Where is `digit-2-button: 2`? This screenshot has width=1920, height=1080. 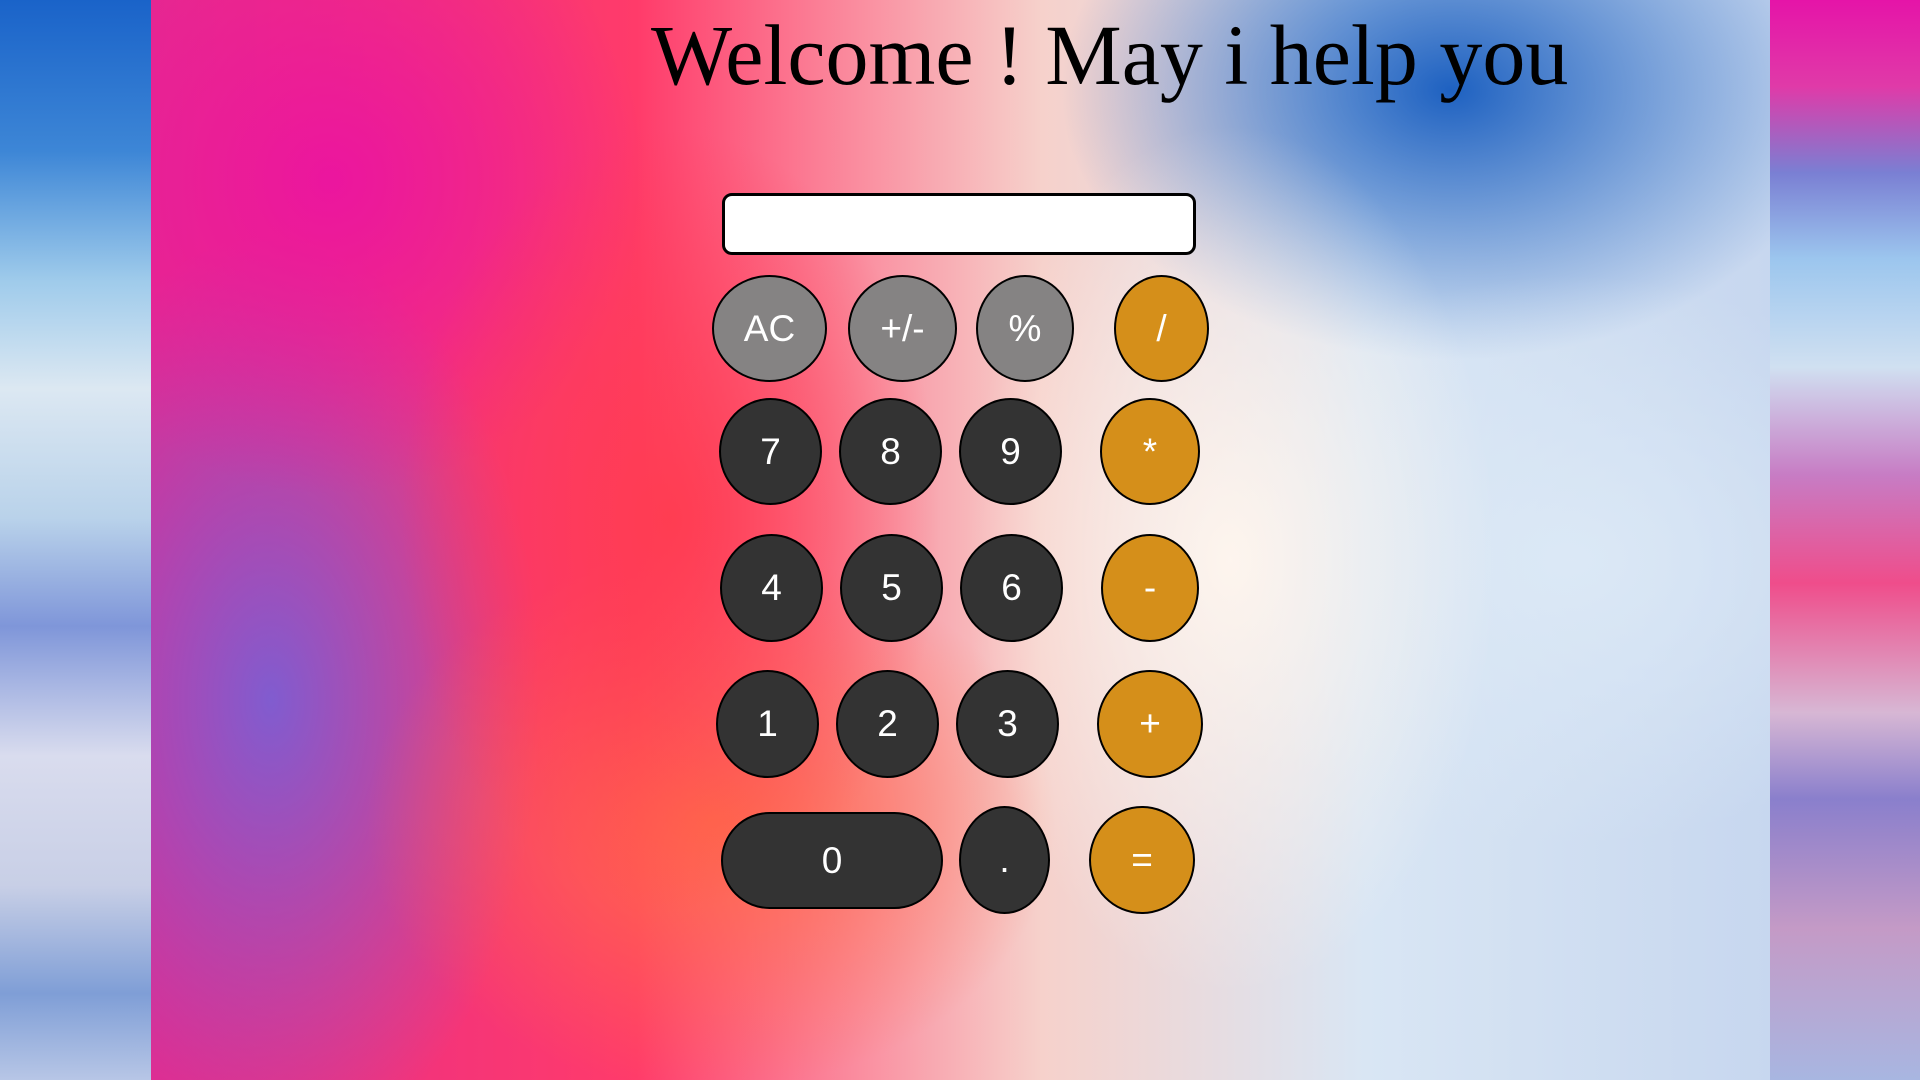 digit-2-button: 2 is located at coordinates (887, 724).